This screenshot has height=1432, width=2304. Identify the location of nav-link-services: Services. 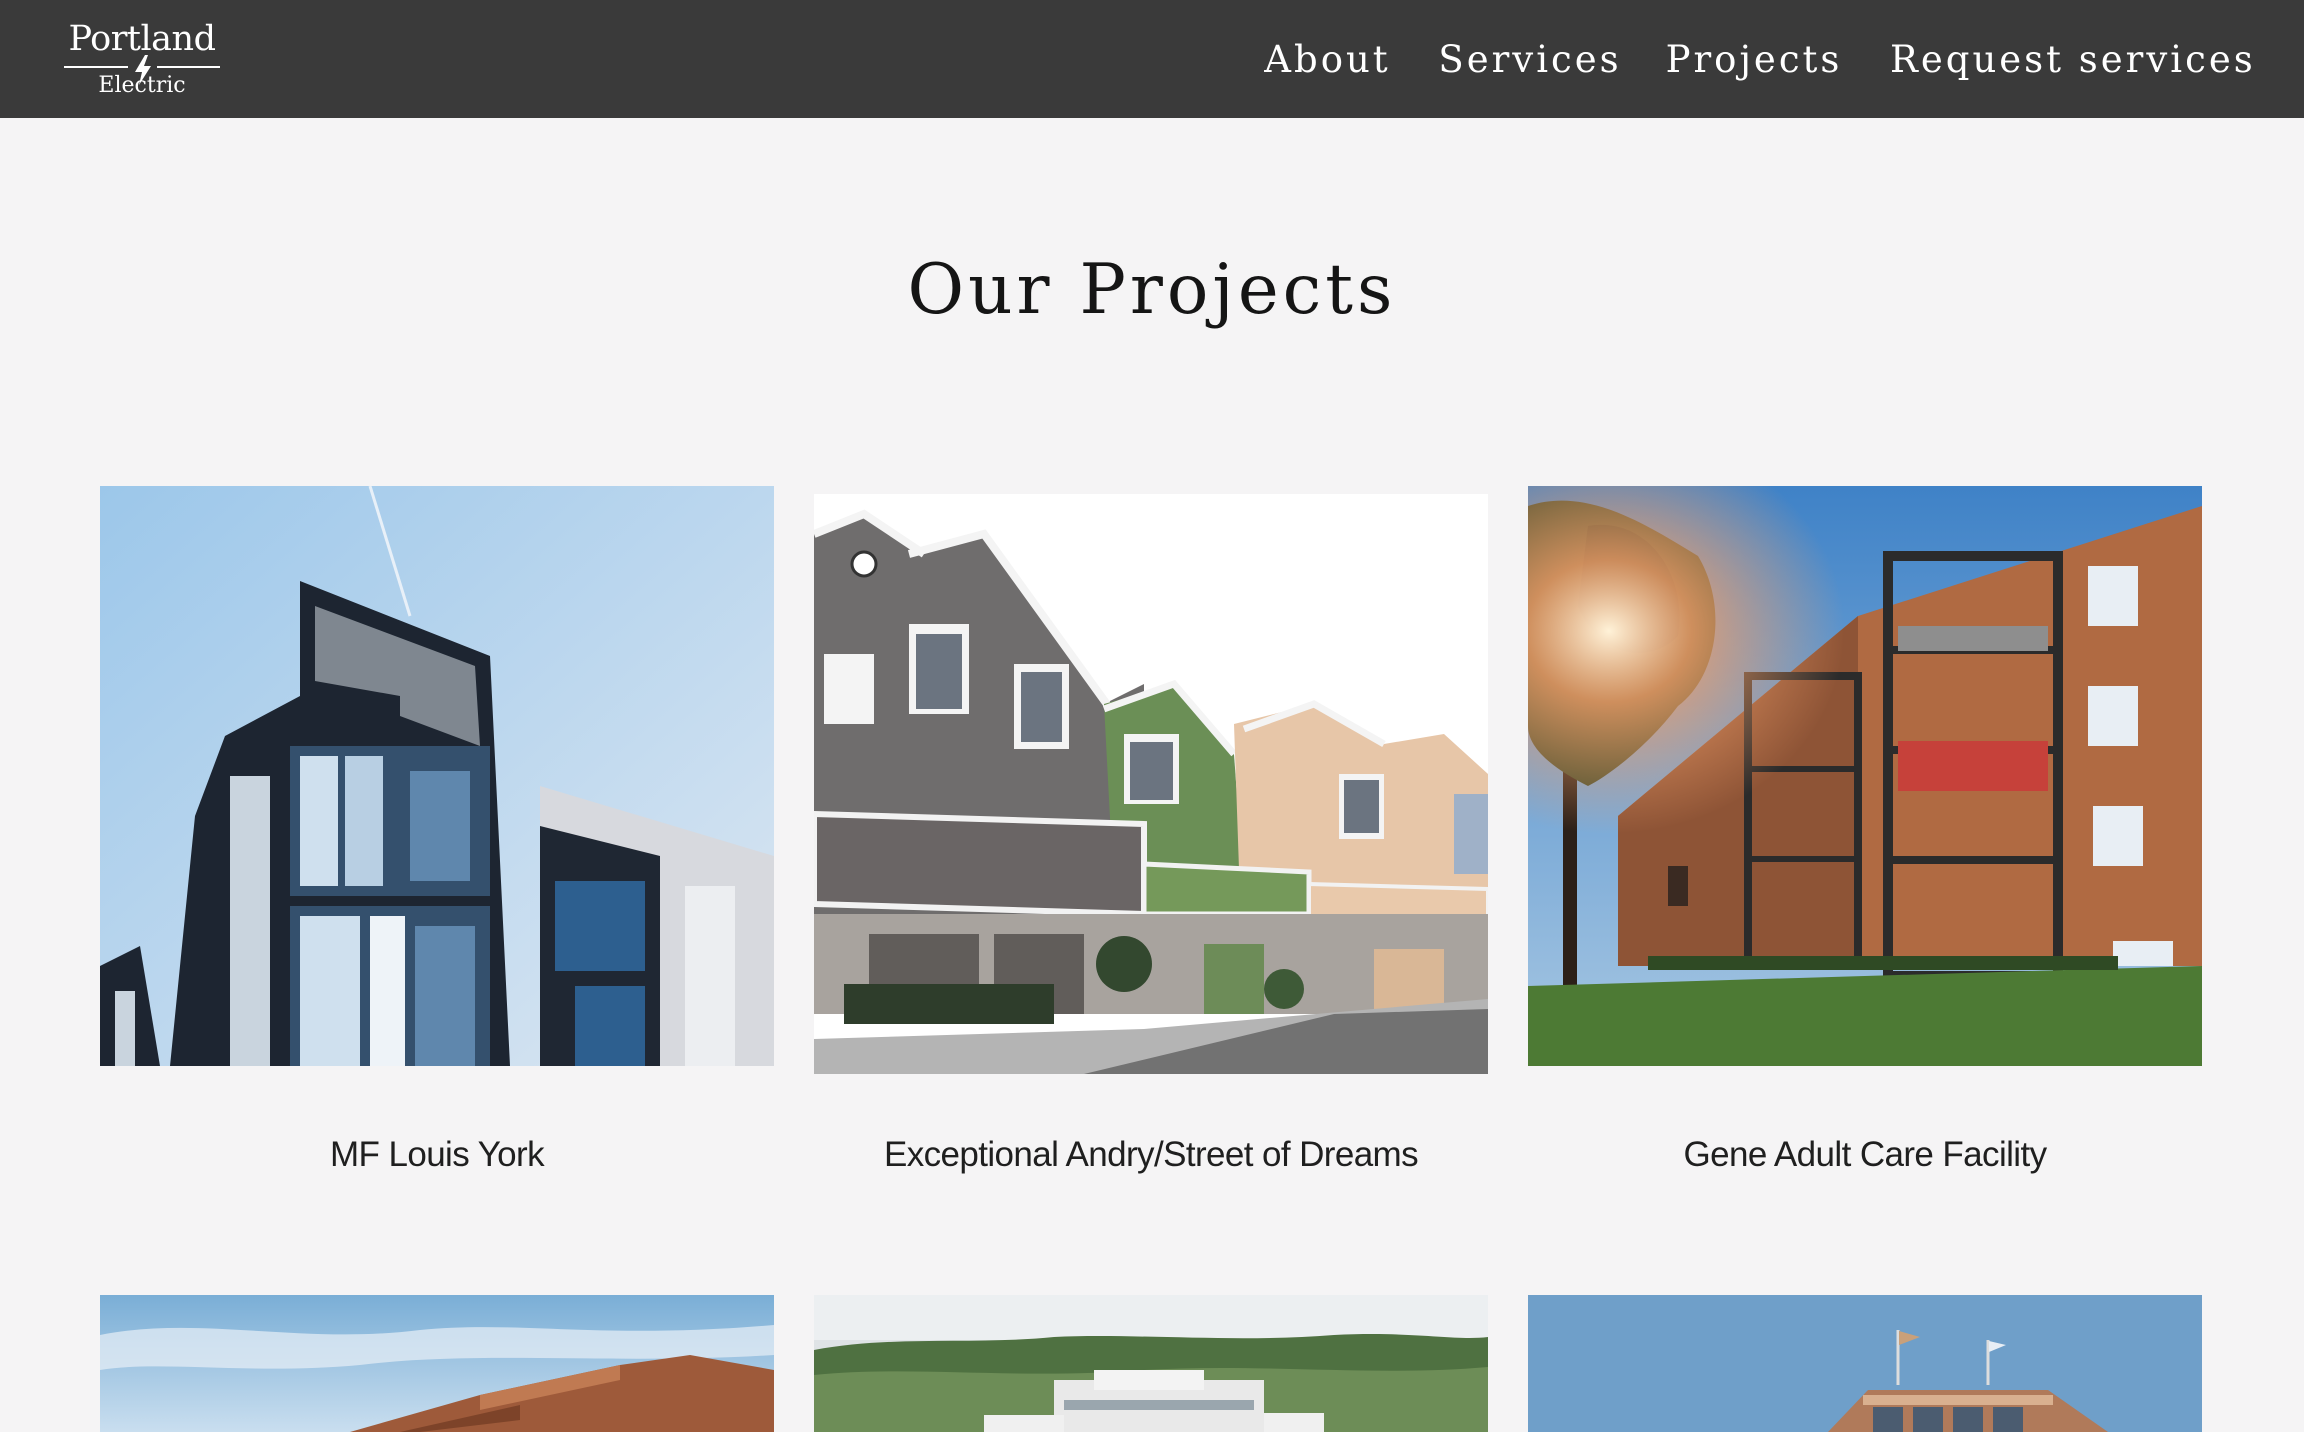
(1530, 60).